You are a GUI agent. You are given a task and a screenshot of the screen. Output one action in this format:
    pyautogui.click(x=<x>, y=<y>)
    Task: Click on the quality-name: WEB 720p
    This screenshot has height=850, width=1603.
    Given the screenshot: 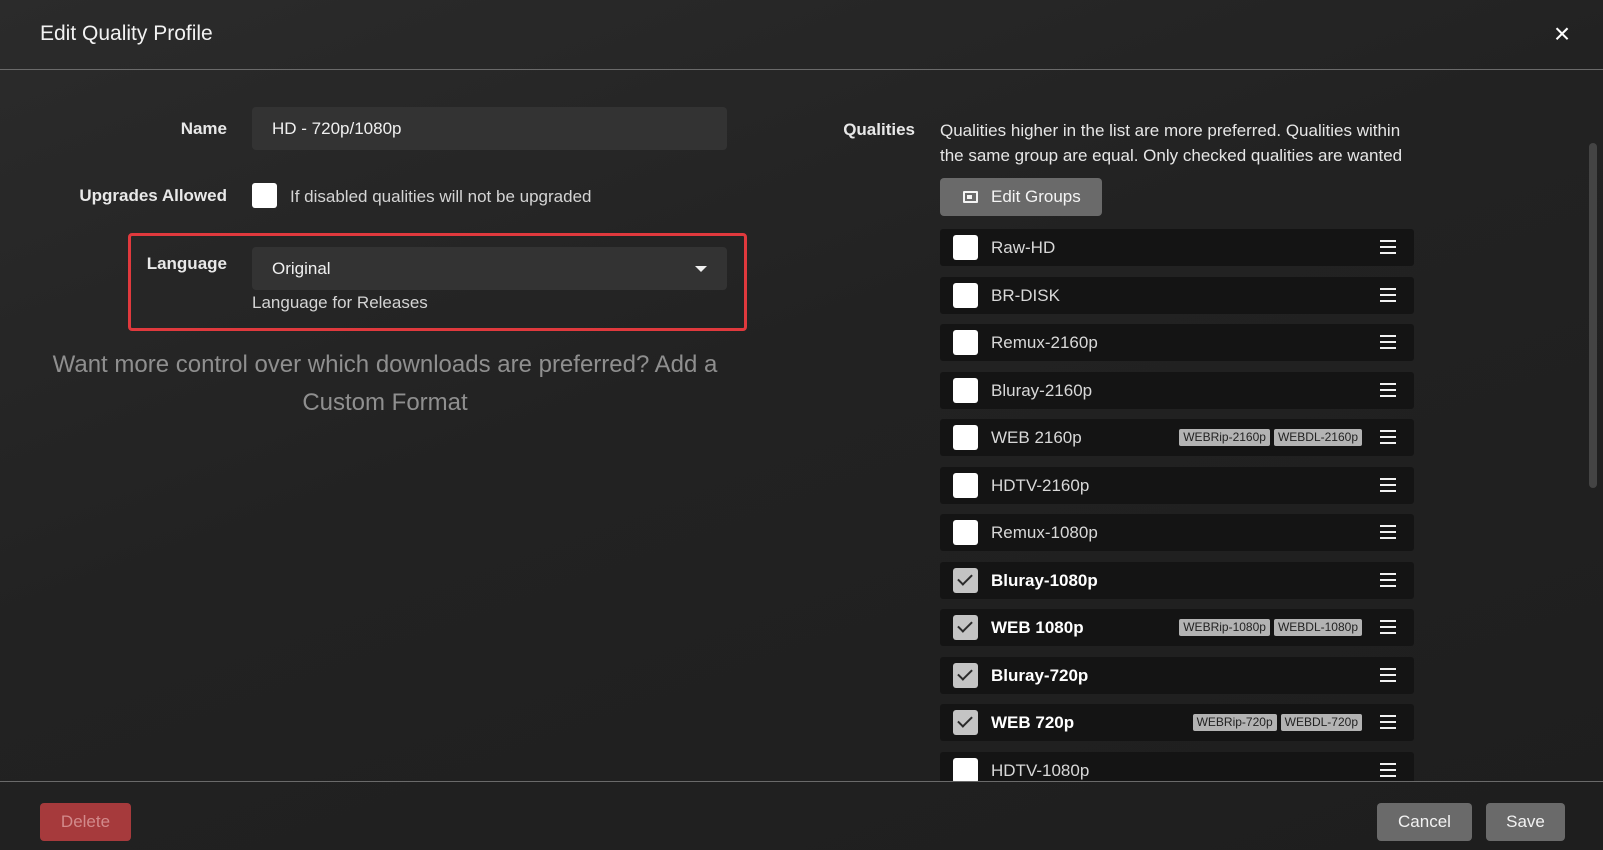 What is the action you would take?
    pyautogui.click(x=1033, y=722)
    